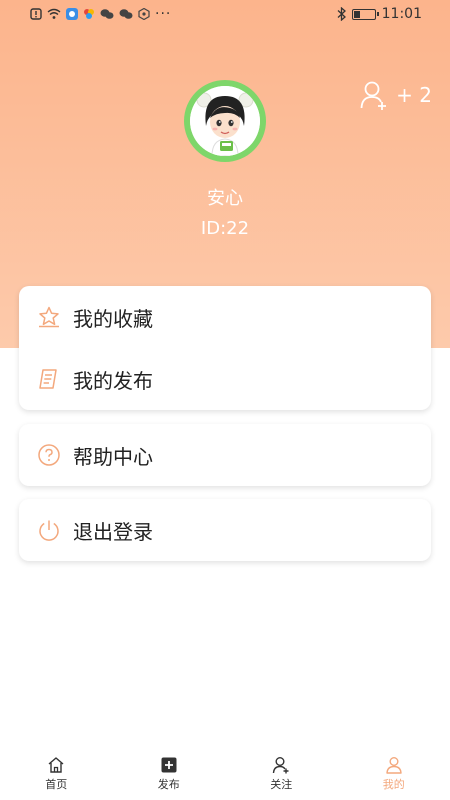 The height and width of the screenshot is (800, 450). I want to click on logout-label: 退出登录, so click(113, 531).